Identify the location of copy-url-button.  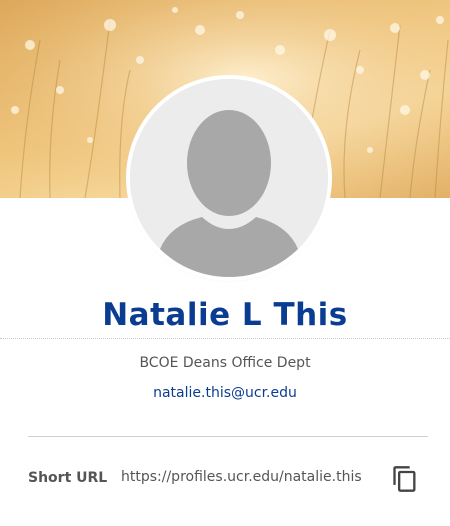
(405, 479).